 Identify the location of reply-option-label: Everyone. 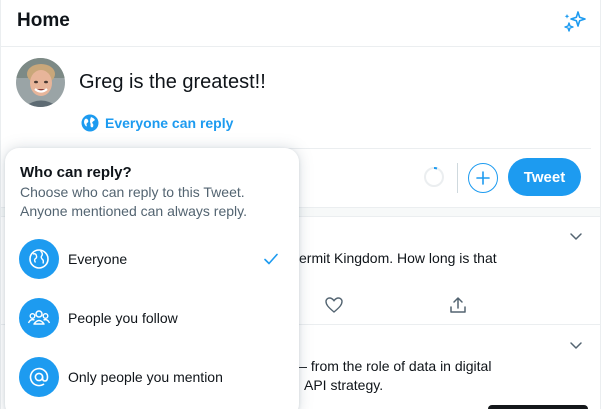
(98, 259).